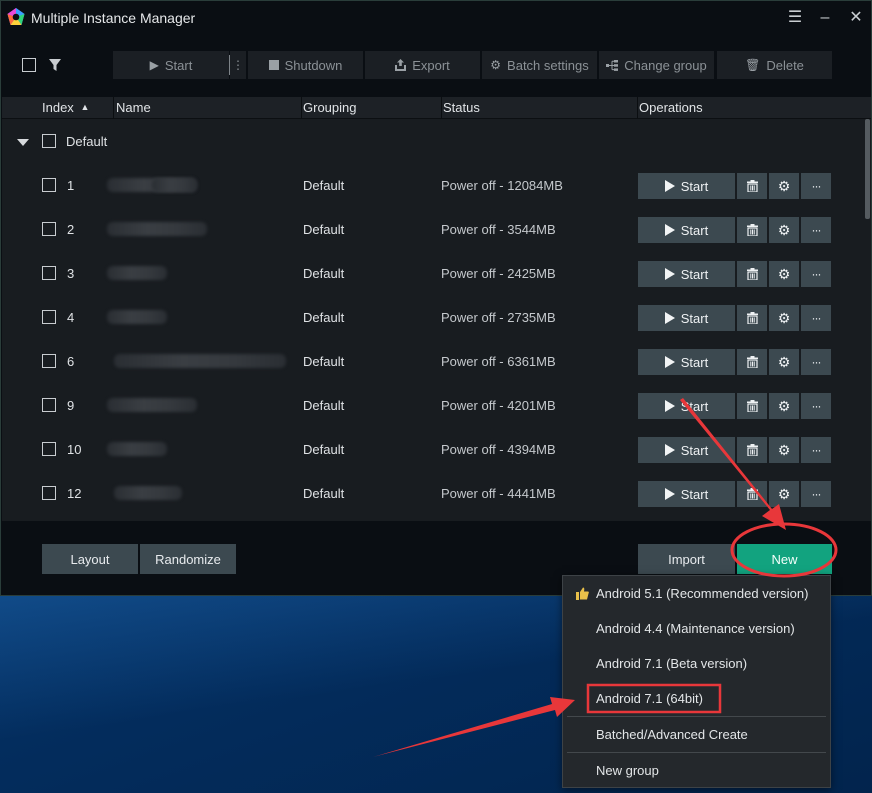 The width and height of the screenshot is (872, 793). Describe the element at coordinates (29, 65) in the screenshot. I see `select-all-checkbox` at that location.